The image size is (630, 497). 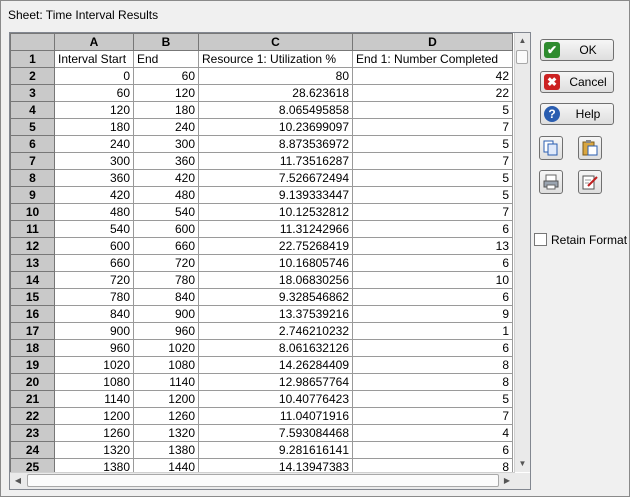 I want to click on row-header: 6, so click(x=32, y=144).